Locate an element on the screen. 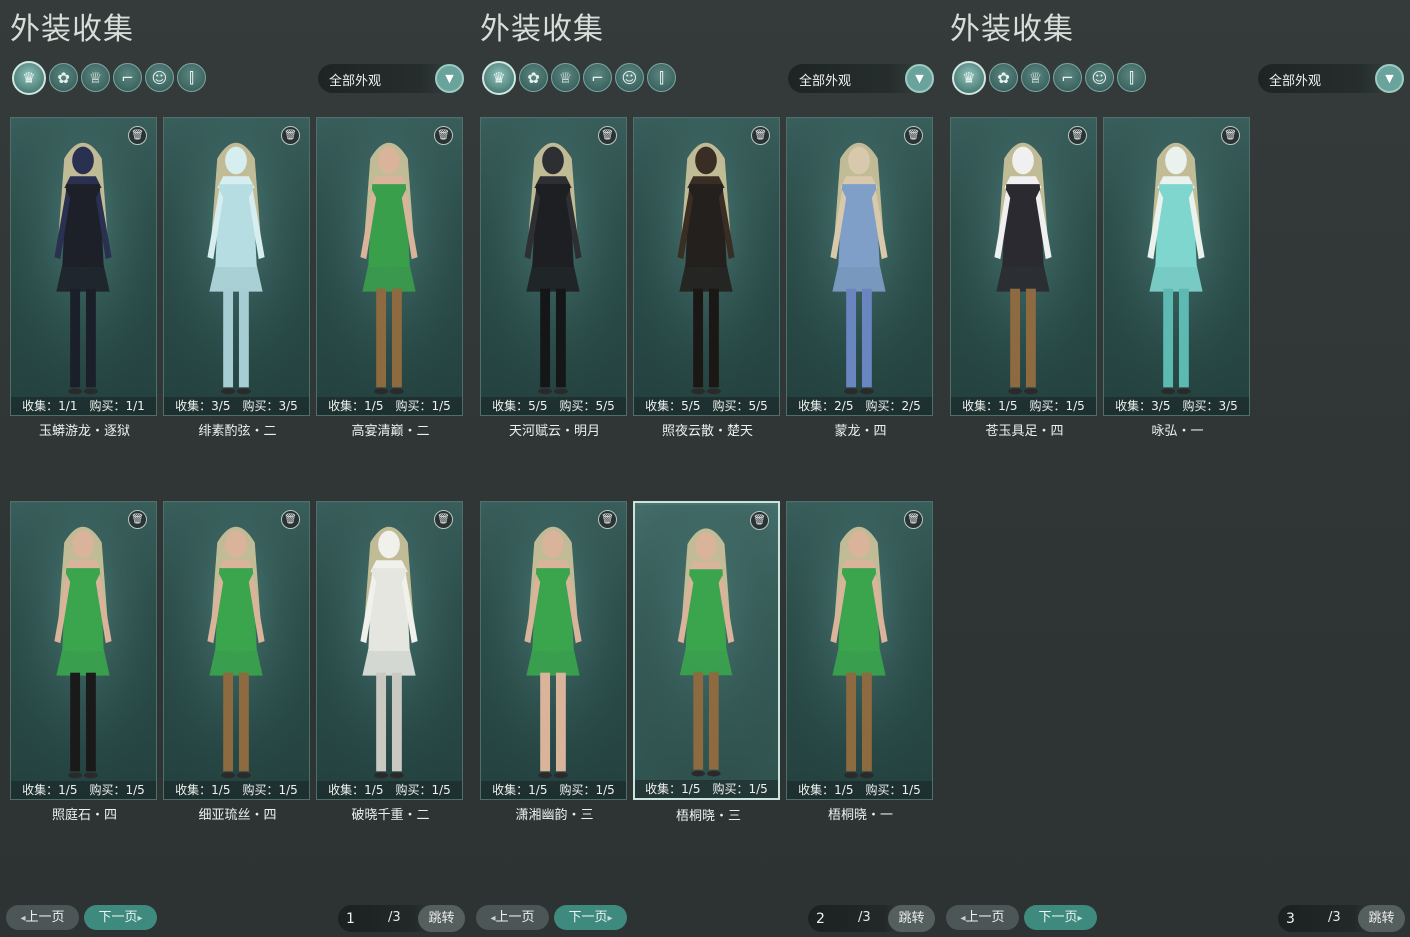  outfit-card: 🗑 收集：1/5 购买：1/5 潇湘幽韵・三 is located at coordinates (553, 662).